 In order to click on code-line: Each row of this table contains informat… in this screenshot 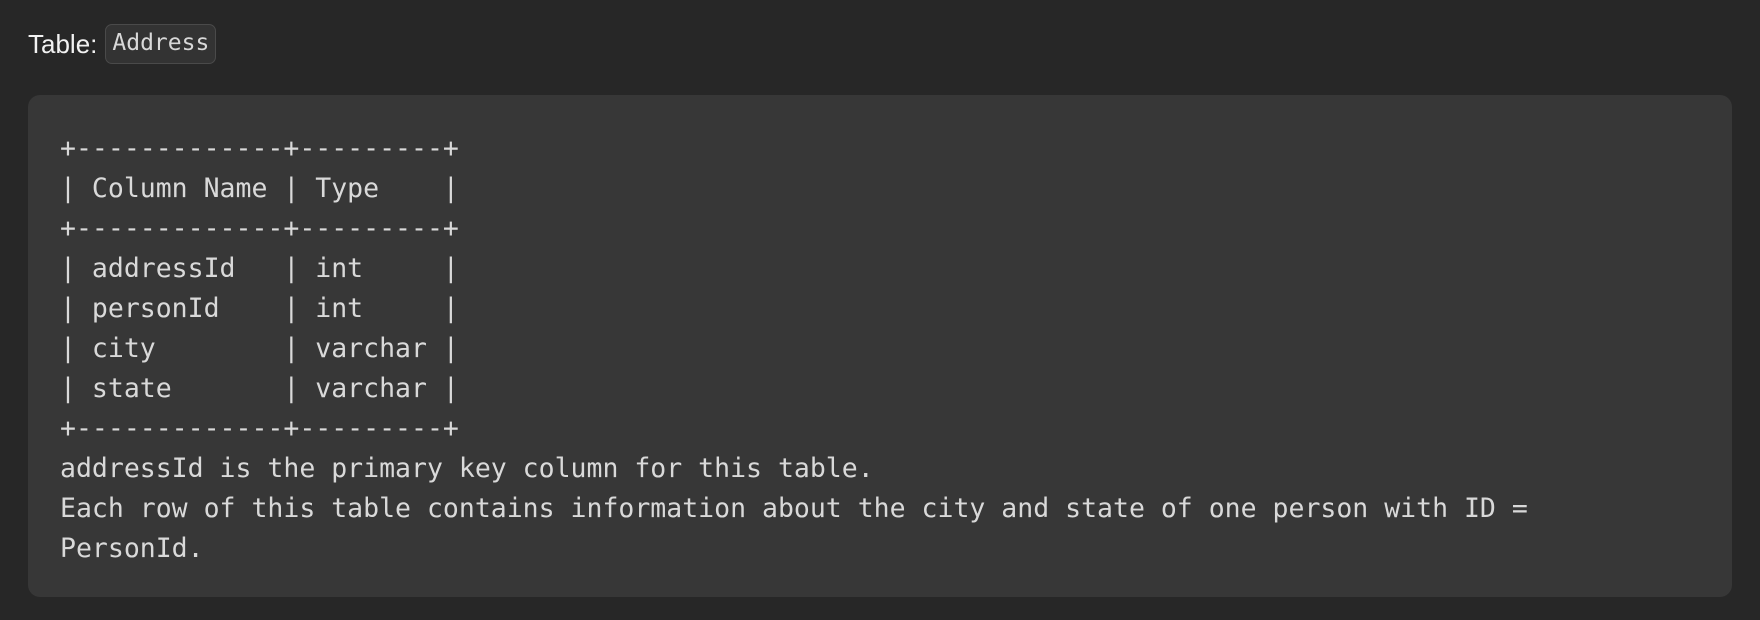, I will do `click(794, 508)`.